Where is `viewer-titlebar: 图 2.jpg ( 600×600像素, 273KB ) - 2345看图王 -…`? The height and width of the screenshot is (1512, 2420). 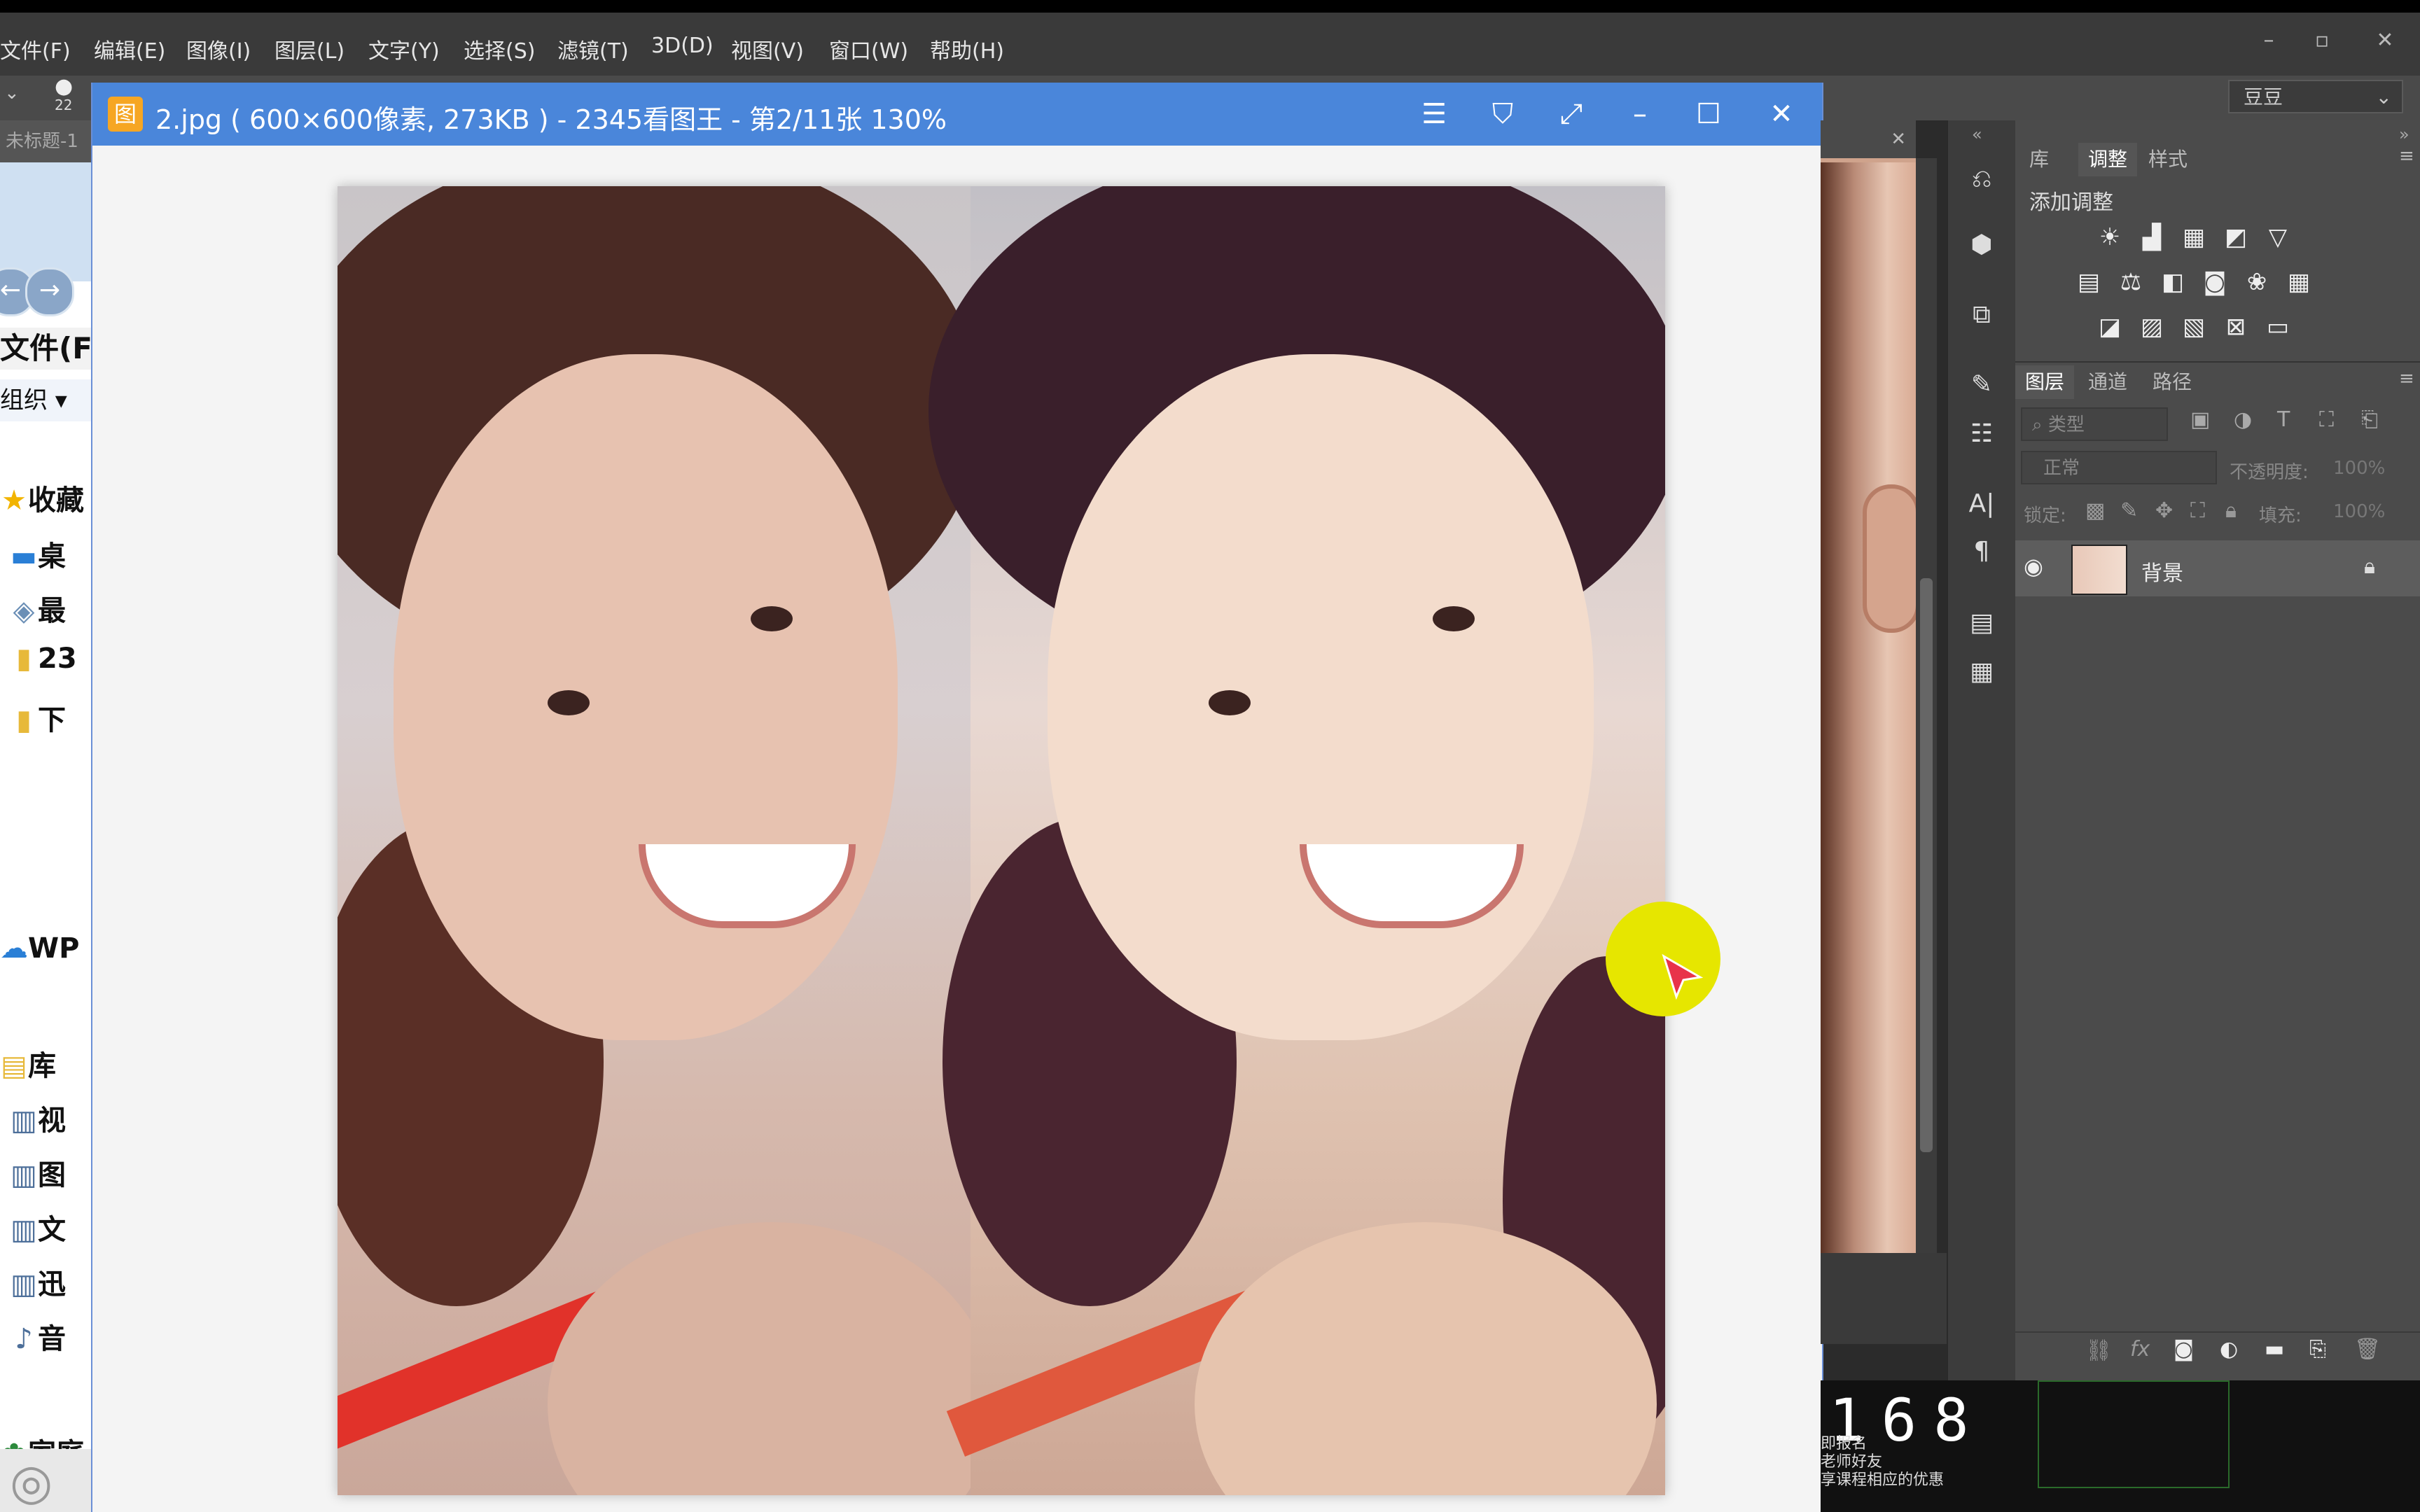 viewer-titlebar: 图 2.jpg ( 600×600像素, 273KB ) - 2345看图王 -… is located at coordinates (957, 114).